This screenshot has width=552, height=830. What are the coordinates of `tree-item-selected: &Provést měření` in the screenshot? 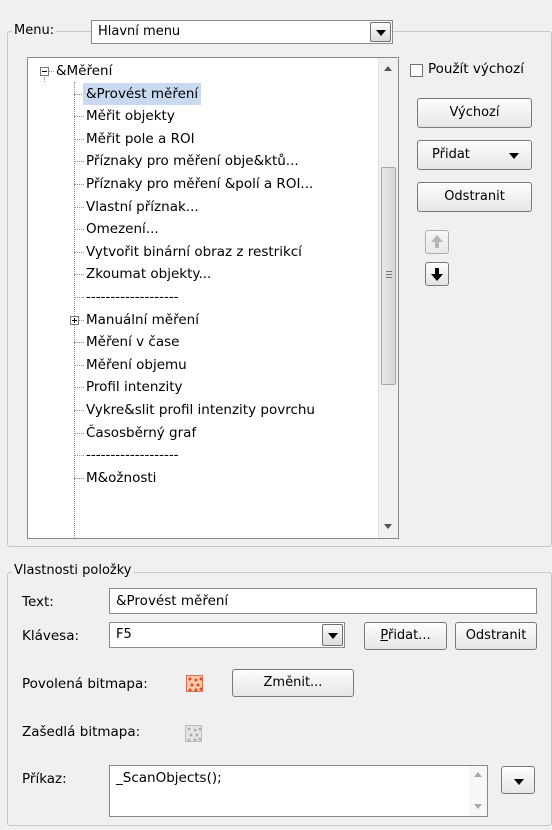 It's located at (142, 93).